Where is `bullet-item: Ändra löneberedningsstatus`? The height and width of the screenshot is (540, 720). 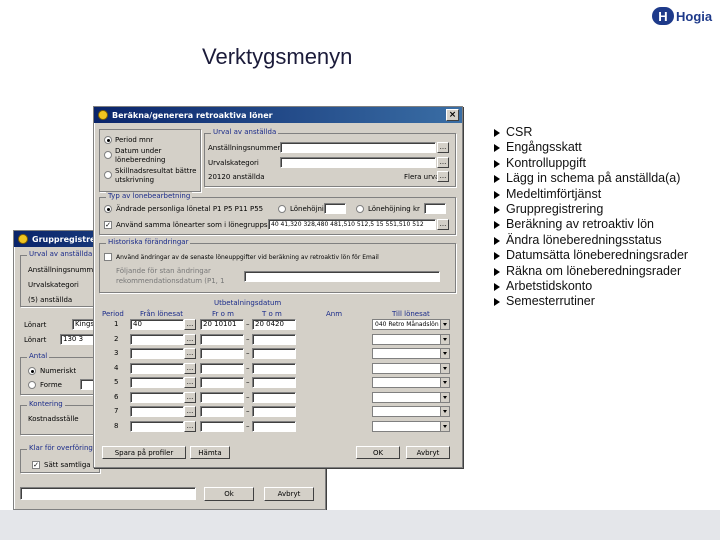 bullet-item: Ändra löneberedningsstatus is located at coordinates (592, 240).